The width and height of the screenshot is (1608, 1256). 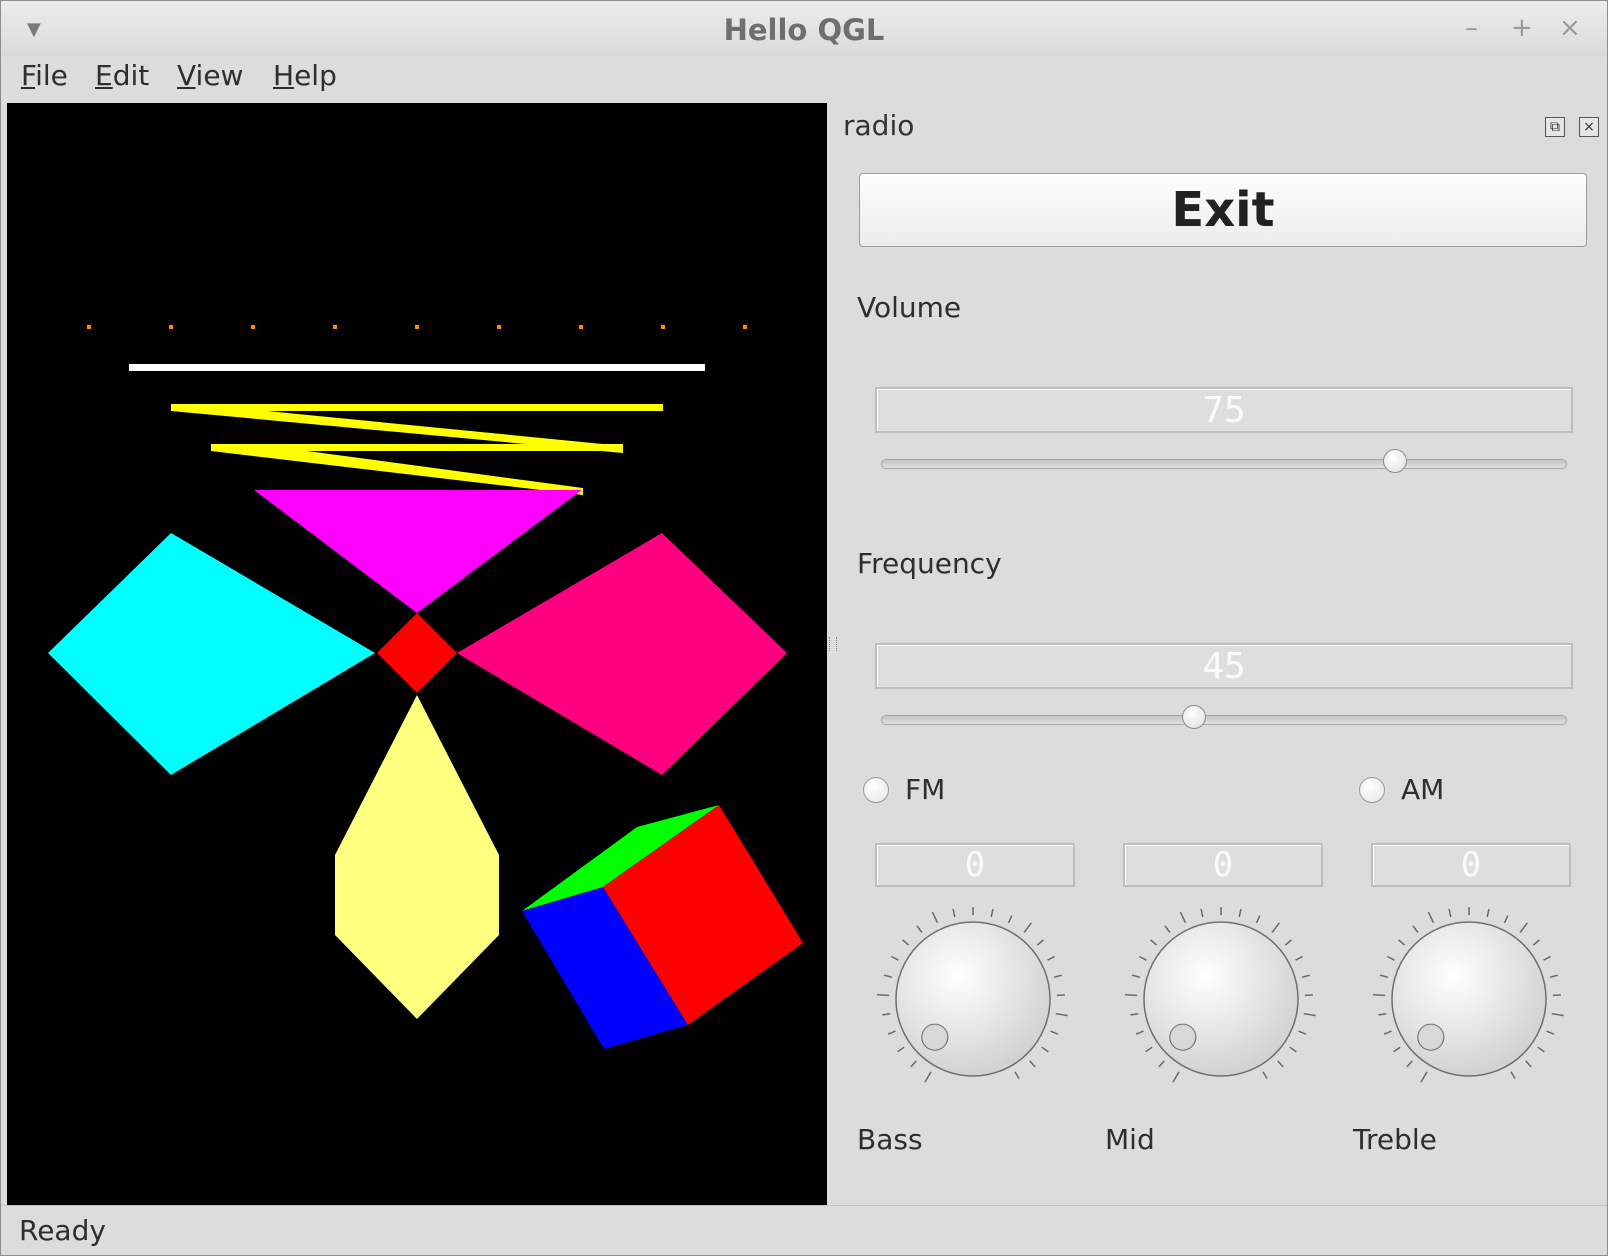 I want to click on bass-dial, so click(x=973, y=999).